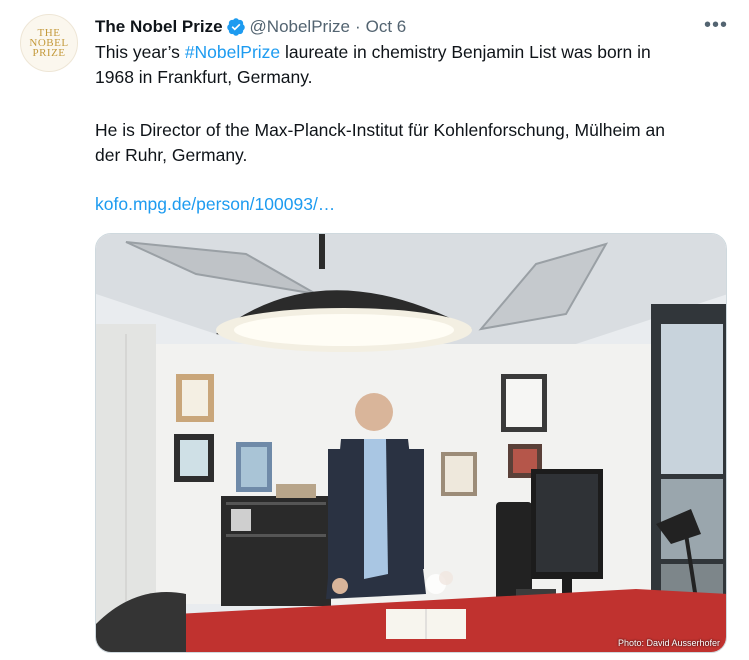  Describe the element at coordinates (232, 52) in the screenshot. I see `hashtag-link: #NobelPrize` at that location.